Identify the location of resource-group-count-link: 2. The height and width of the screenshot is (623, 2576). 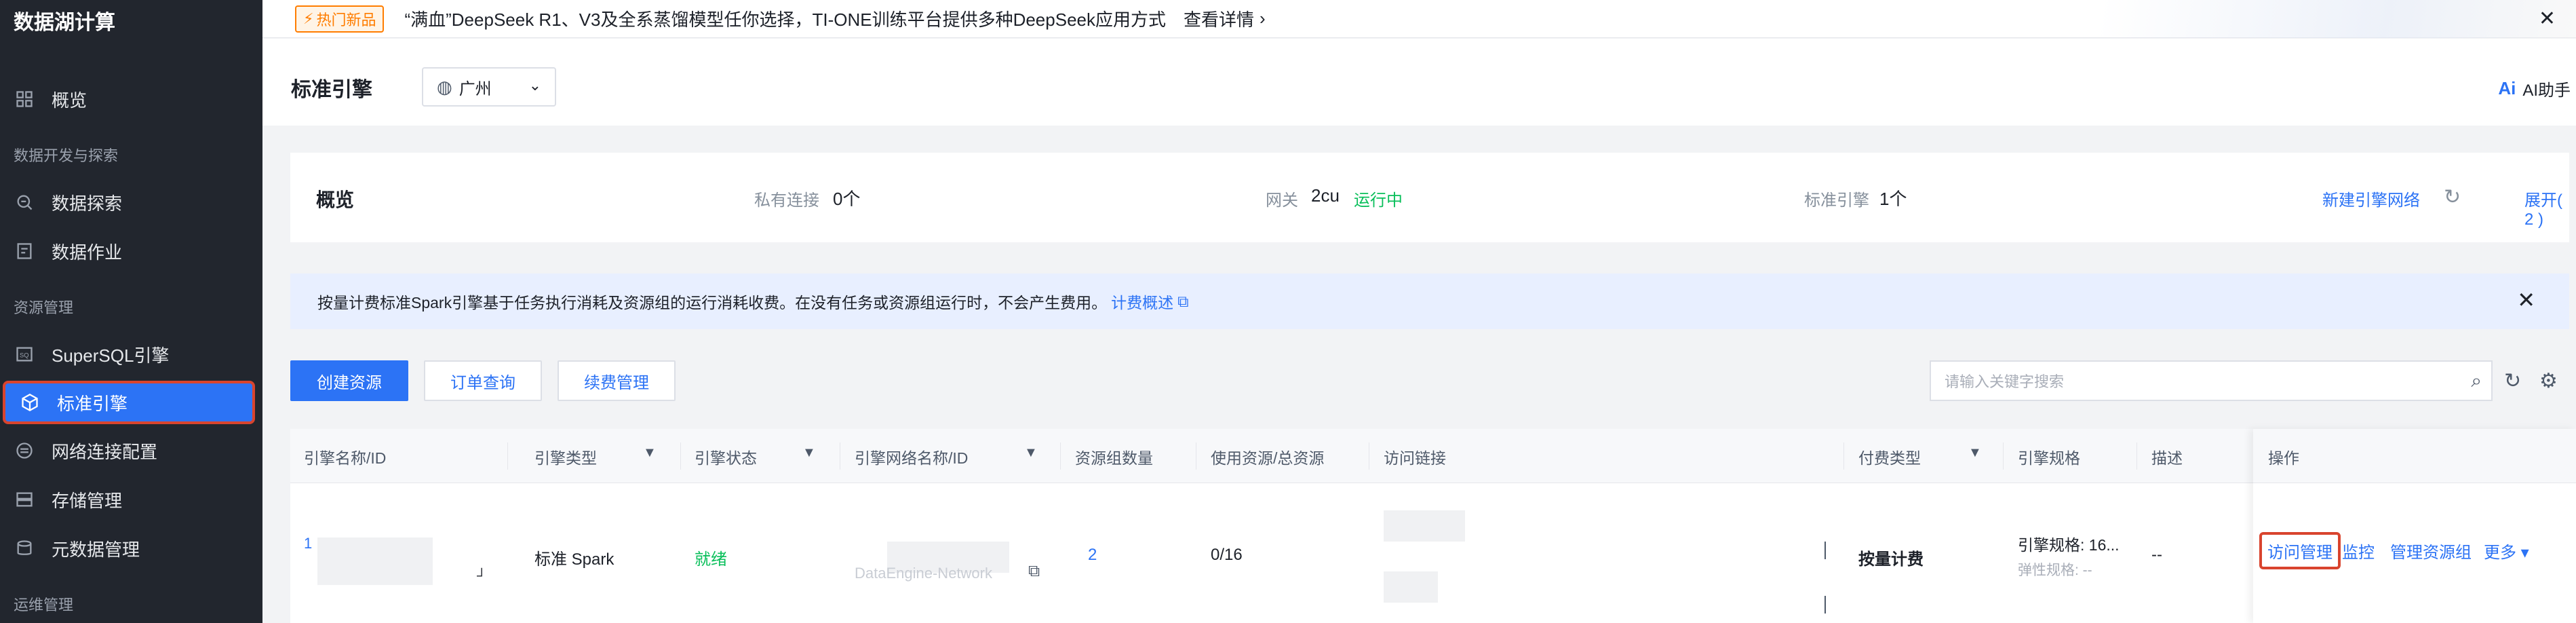
(1092, 555).